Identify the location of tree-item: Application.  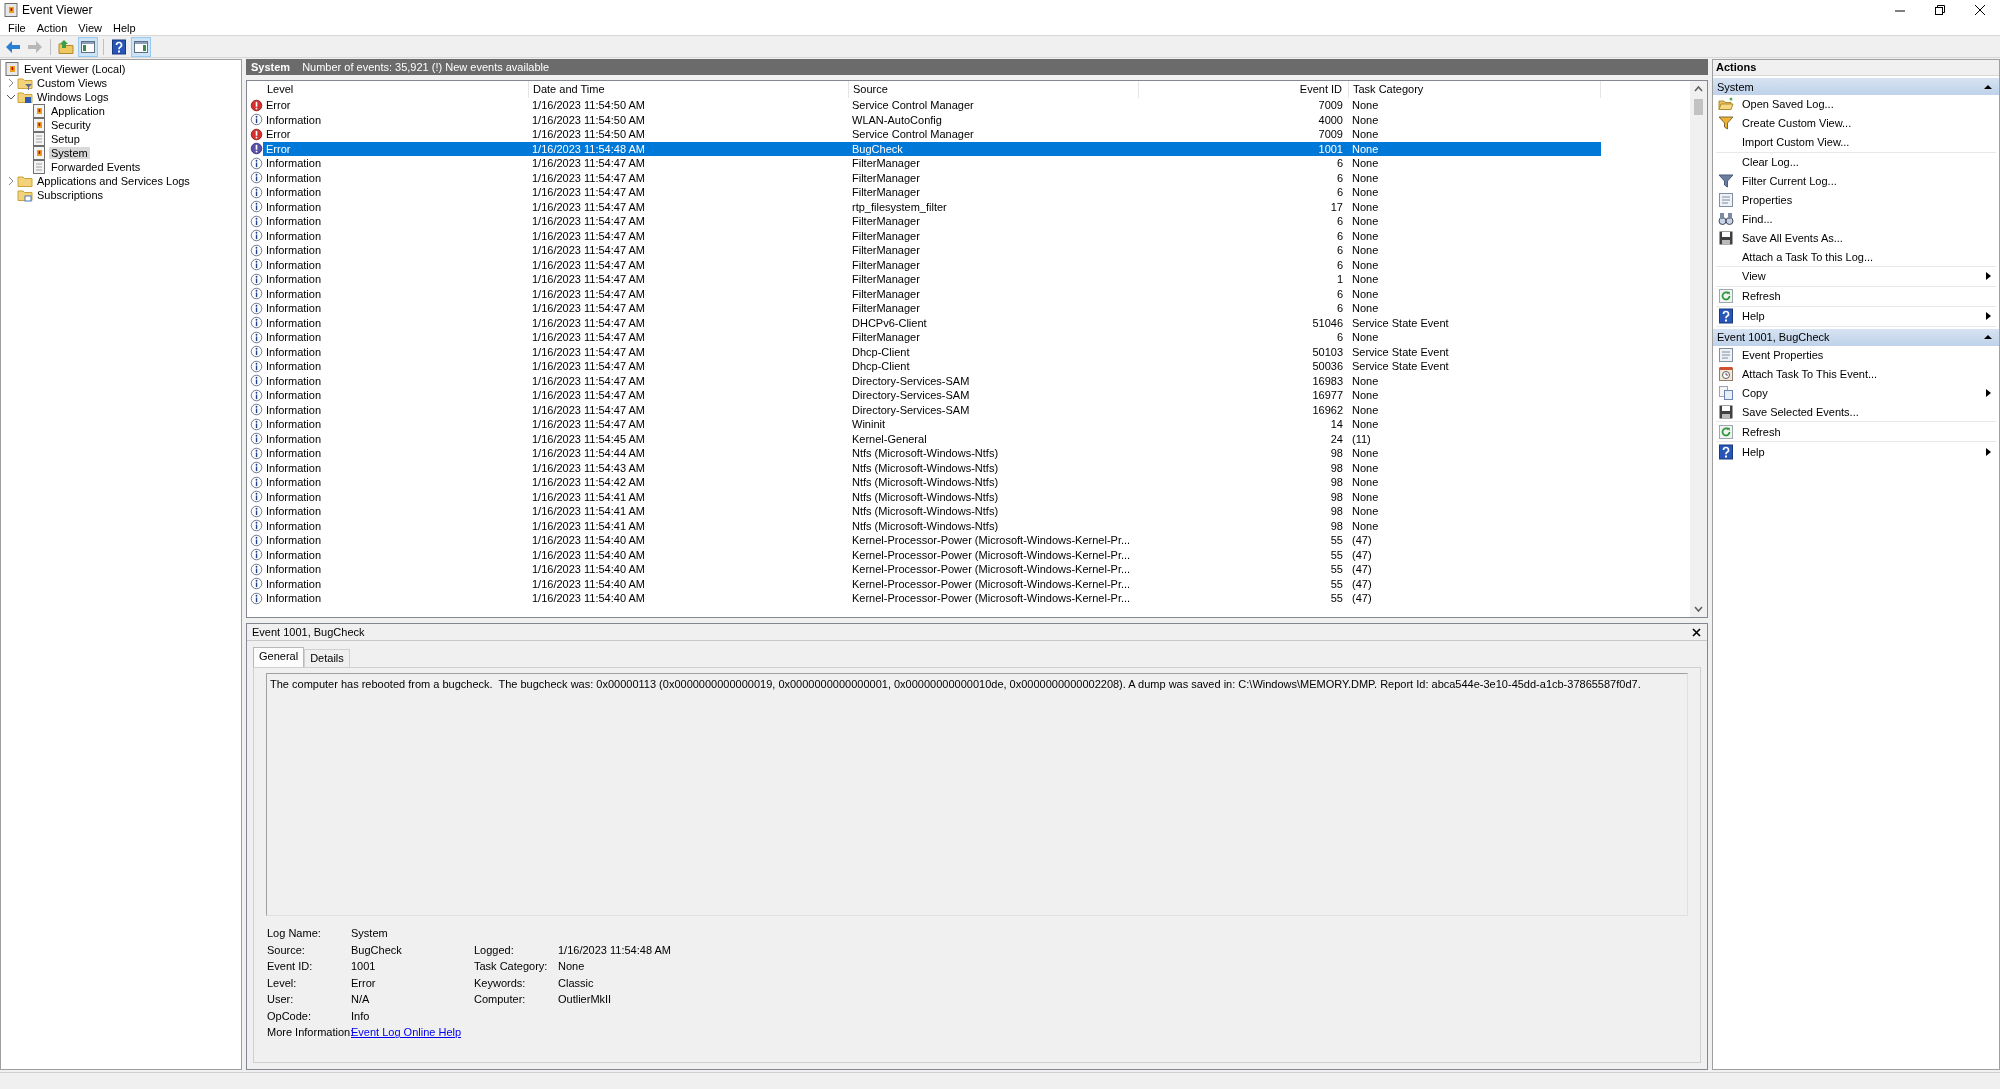
(78, 111).